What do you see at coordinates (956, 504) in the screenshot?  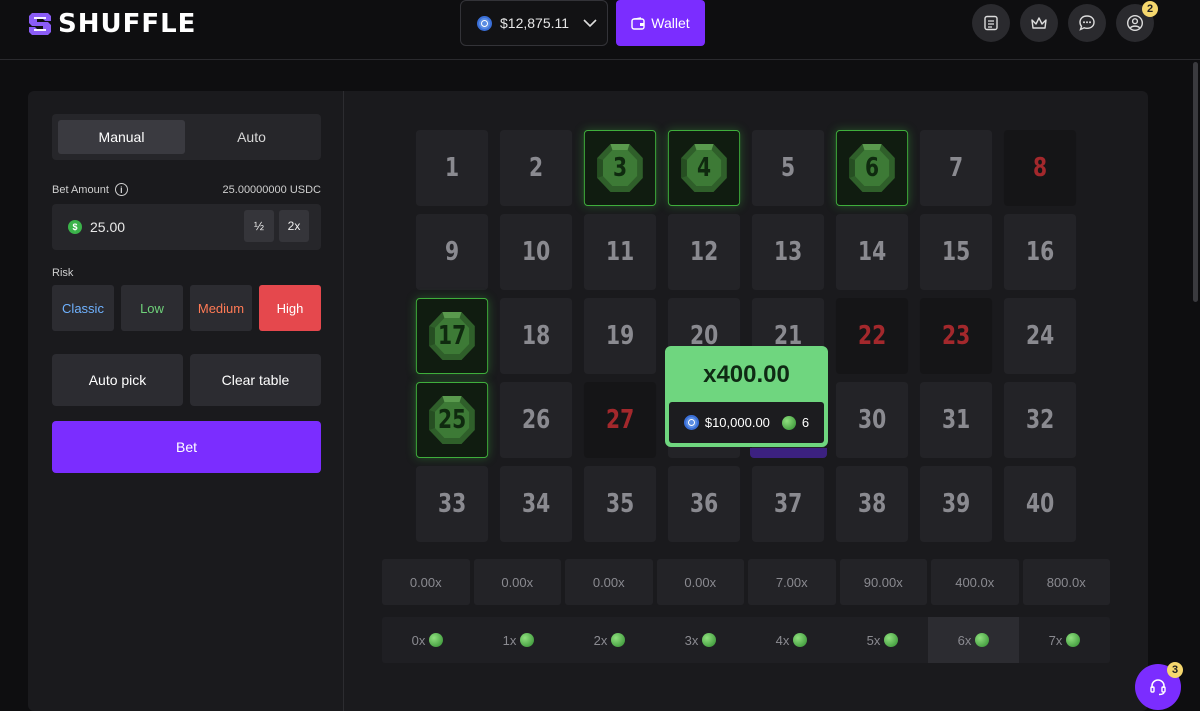 I see `keno-tile: 39` at bounding box center [956, 504].